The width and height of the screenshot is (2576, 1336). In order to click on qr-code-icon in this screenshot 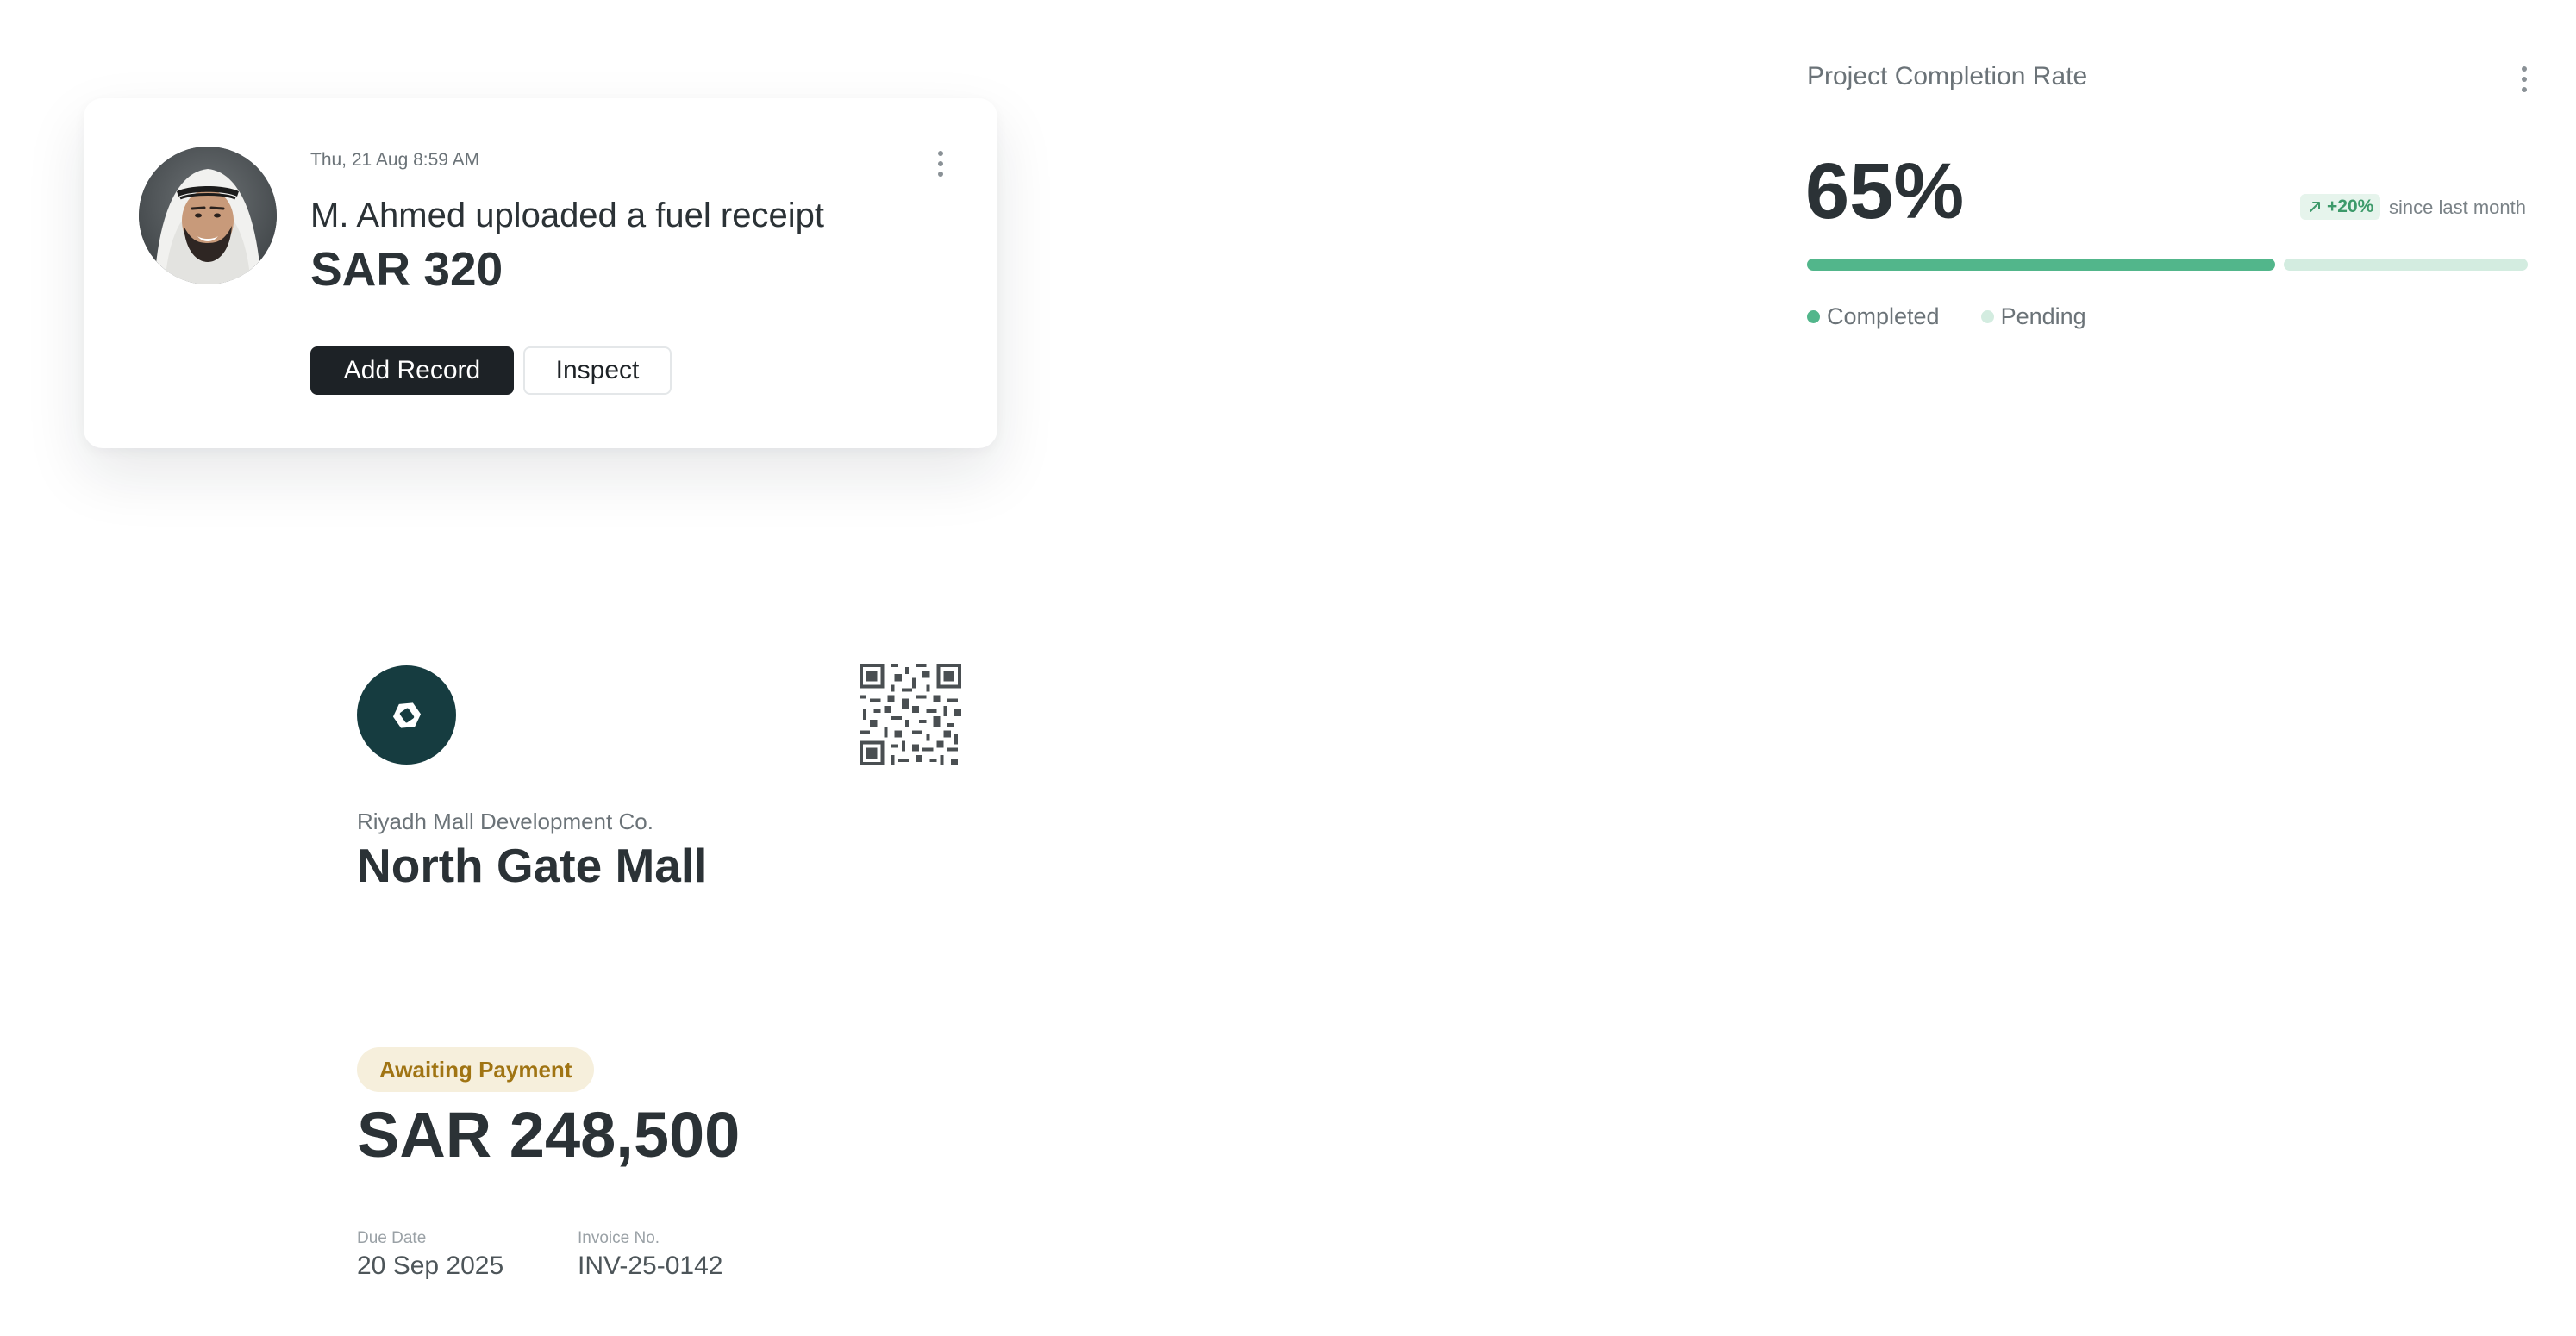, I will do `click(911, 714)`.